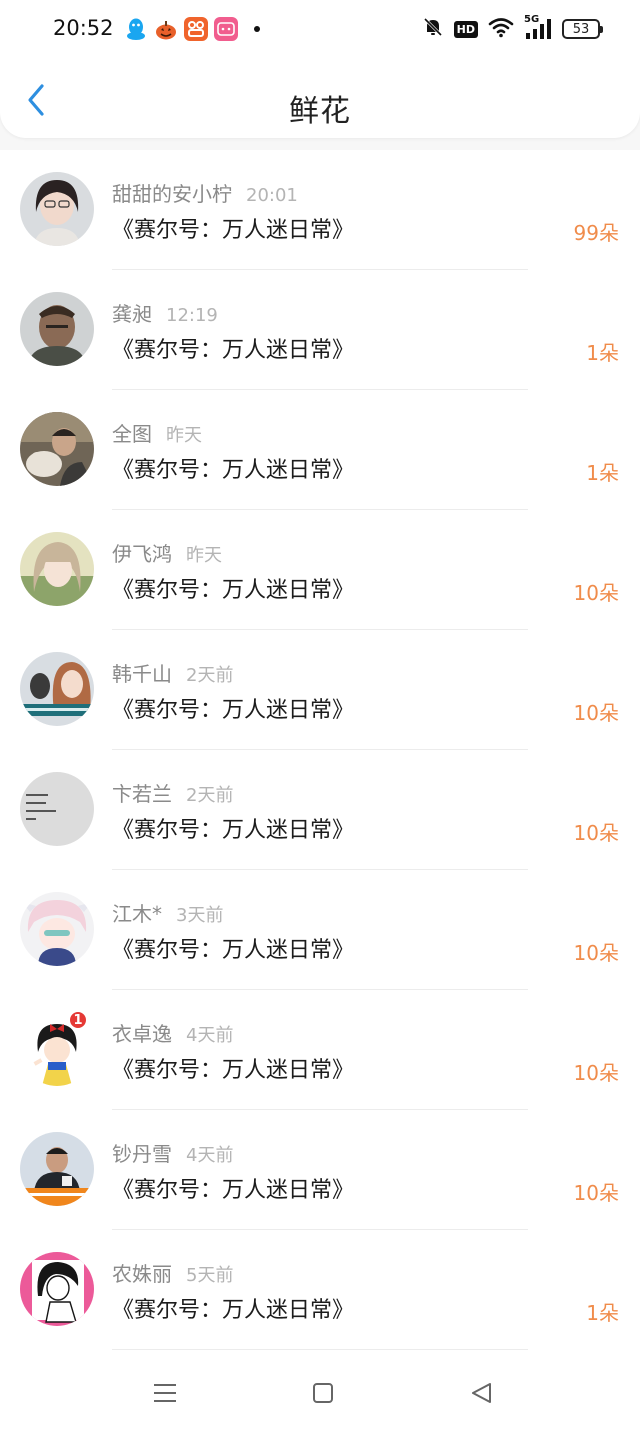  What do you see at coordinates (157, 434) in the screenshot?
I see `user-name: 全图 昨天` at bounding box center [157, 434].